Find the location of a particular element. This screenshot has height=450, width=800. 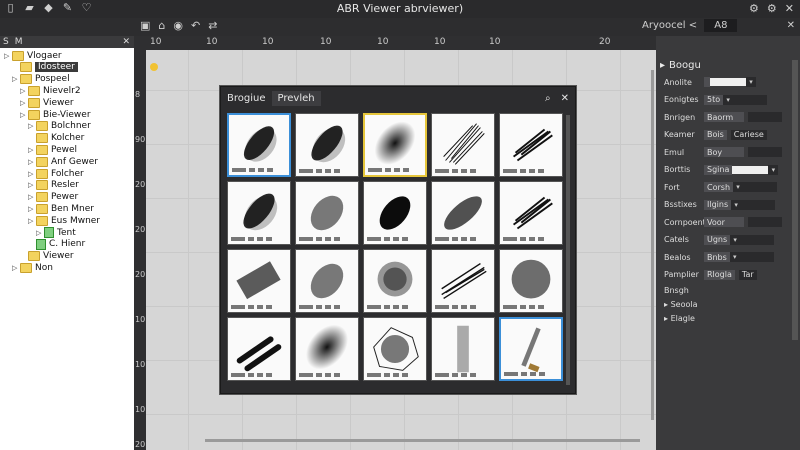

subsection-item-2: ▸ Elagle is located at coordinates (679, 318).